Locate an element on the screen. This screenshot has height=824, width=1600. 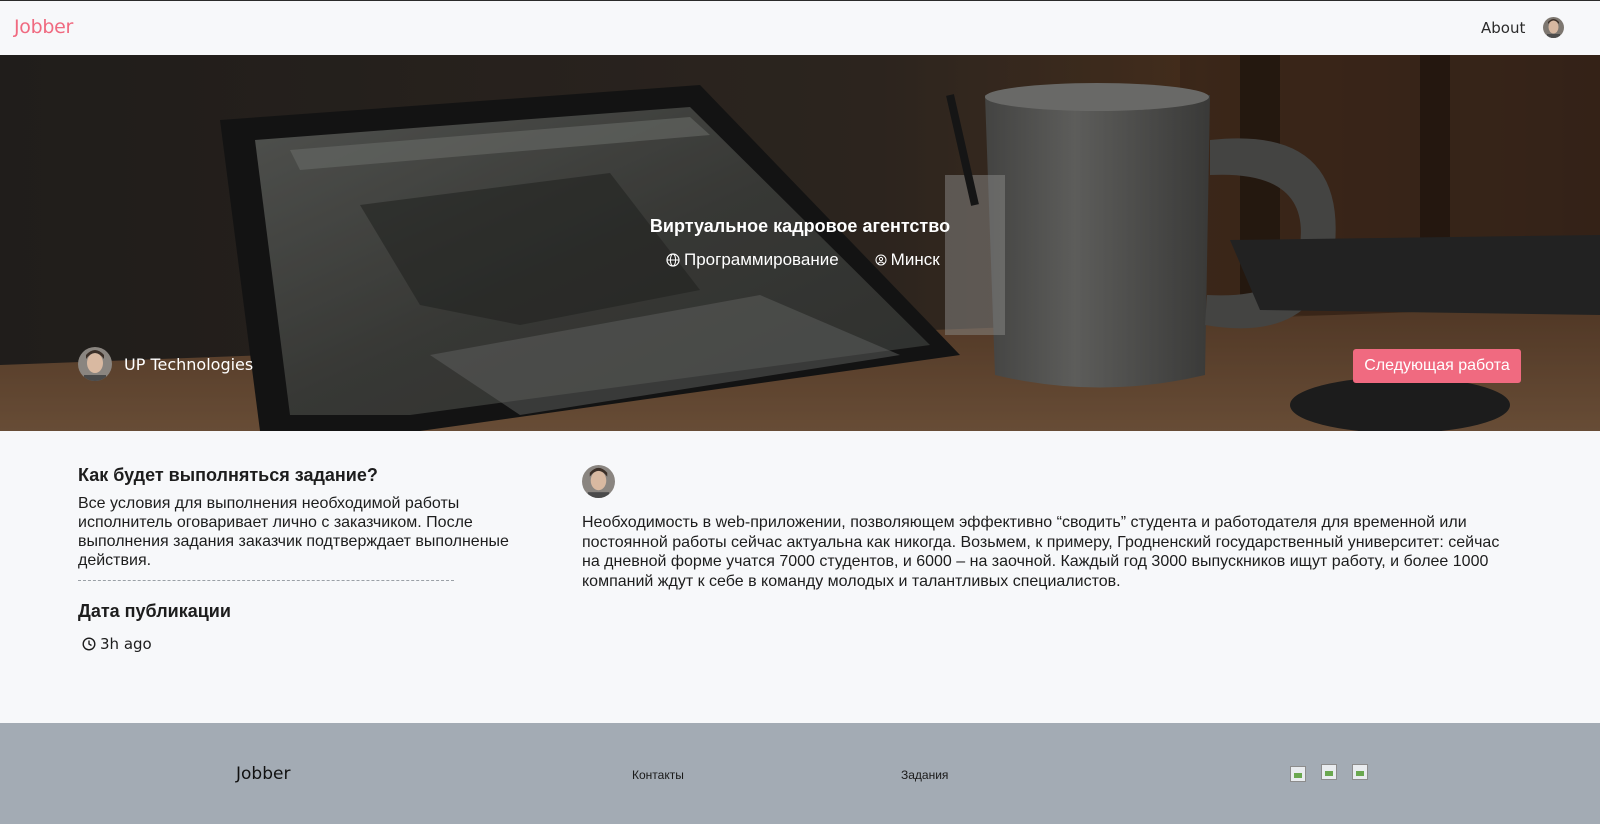
job-location: Минск is located at coordinates (907, 260).